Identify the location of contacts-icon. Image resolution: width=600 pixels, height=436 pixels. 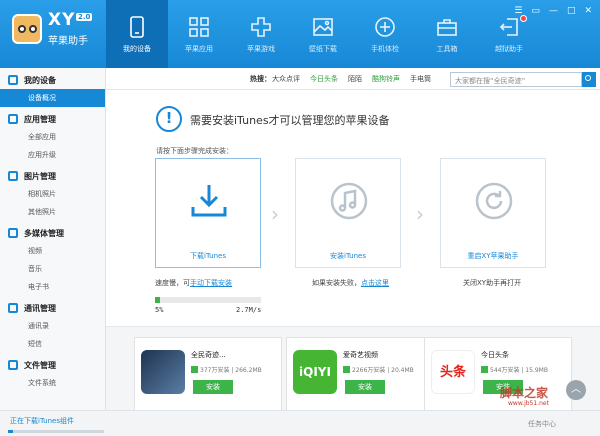
(13, 308).